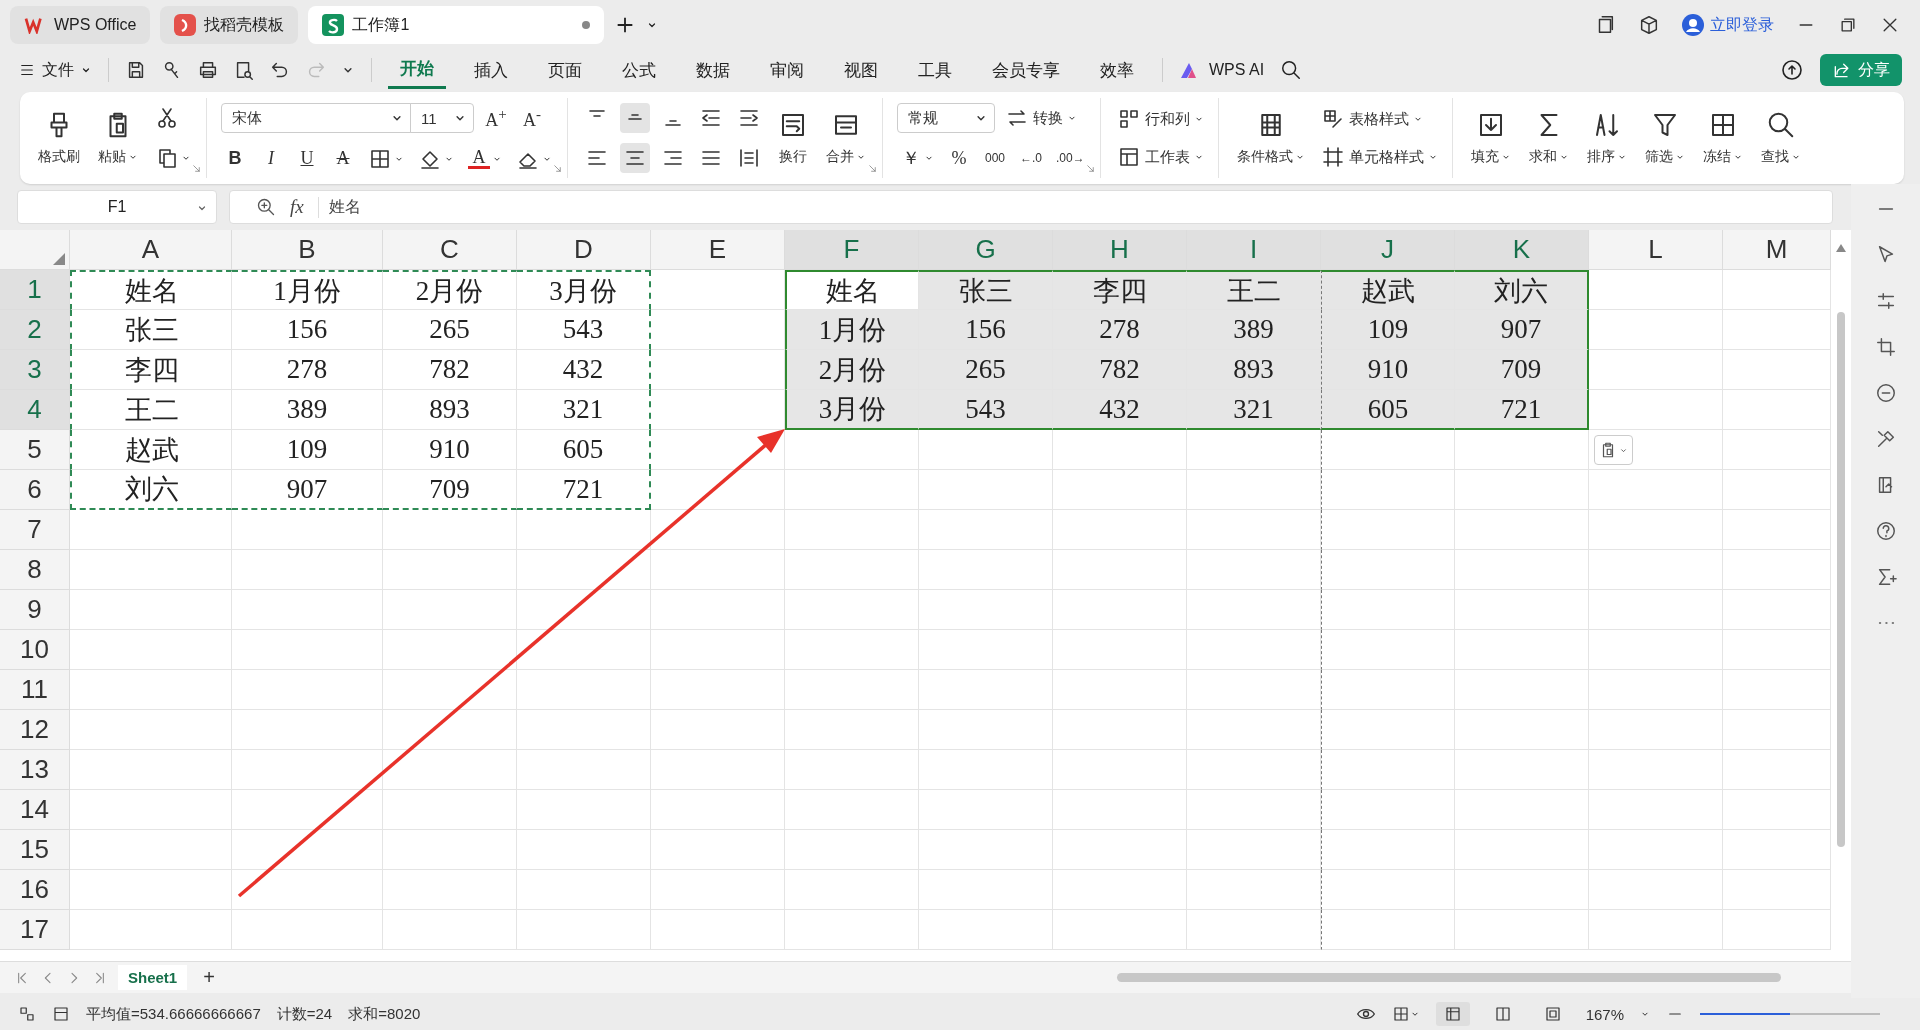  I want to click on toolbar-button: ￥, so click(917, 158).